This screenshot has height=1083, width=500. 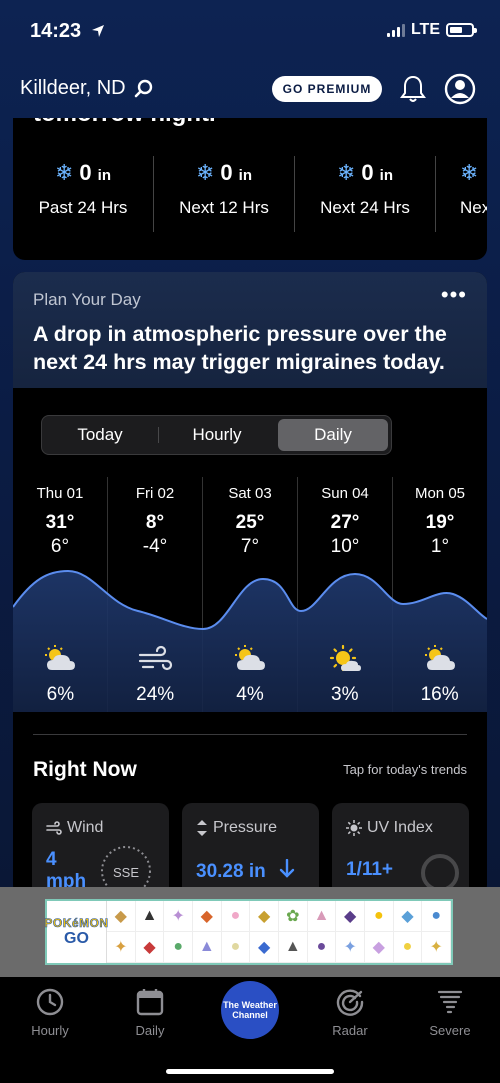 What do you see at coordinates (250, 546) in the screenshot?
I see `day-low: 7°` at bounding box center [250, 546].